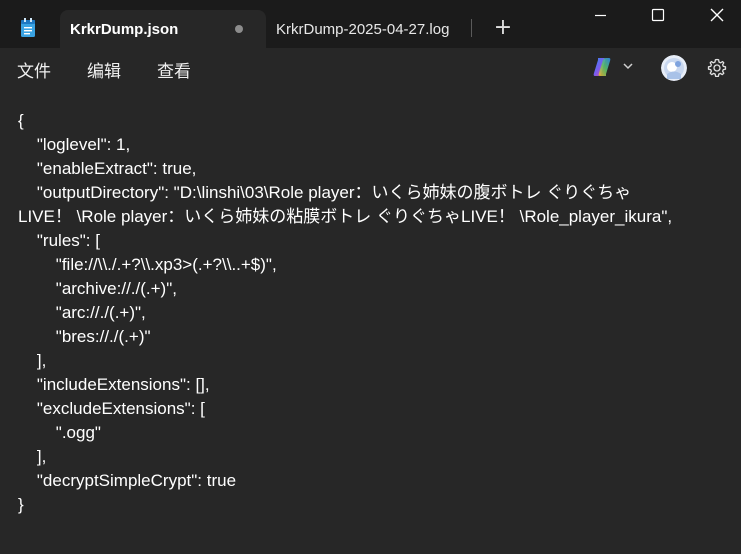 The width and height of the screenshot is (741, 554). What do you see at coordinates (375, 433) in the screenshot?
I see `code-line: ".ogg"` at bounding box center [375, 433].